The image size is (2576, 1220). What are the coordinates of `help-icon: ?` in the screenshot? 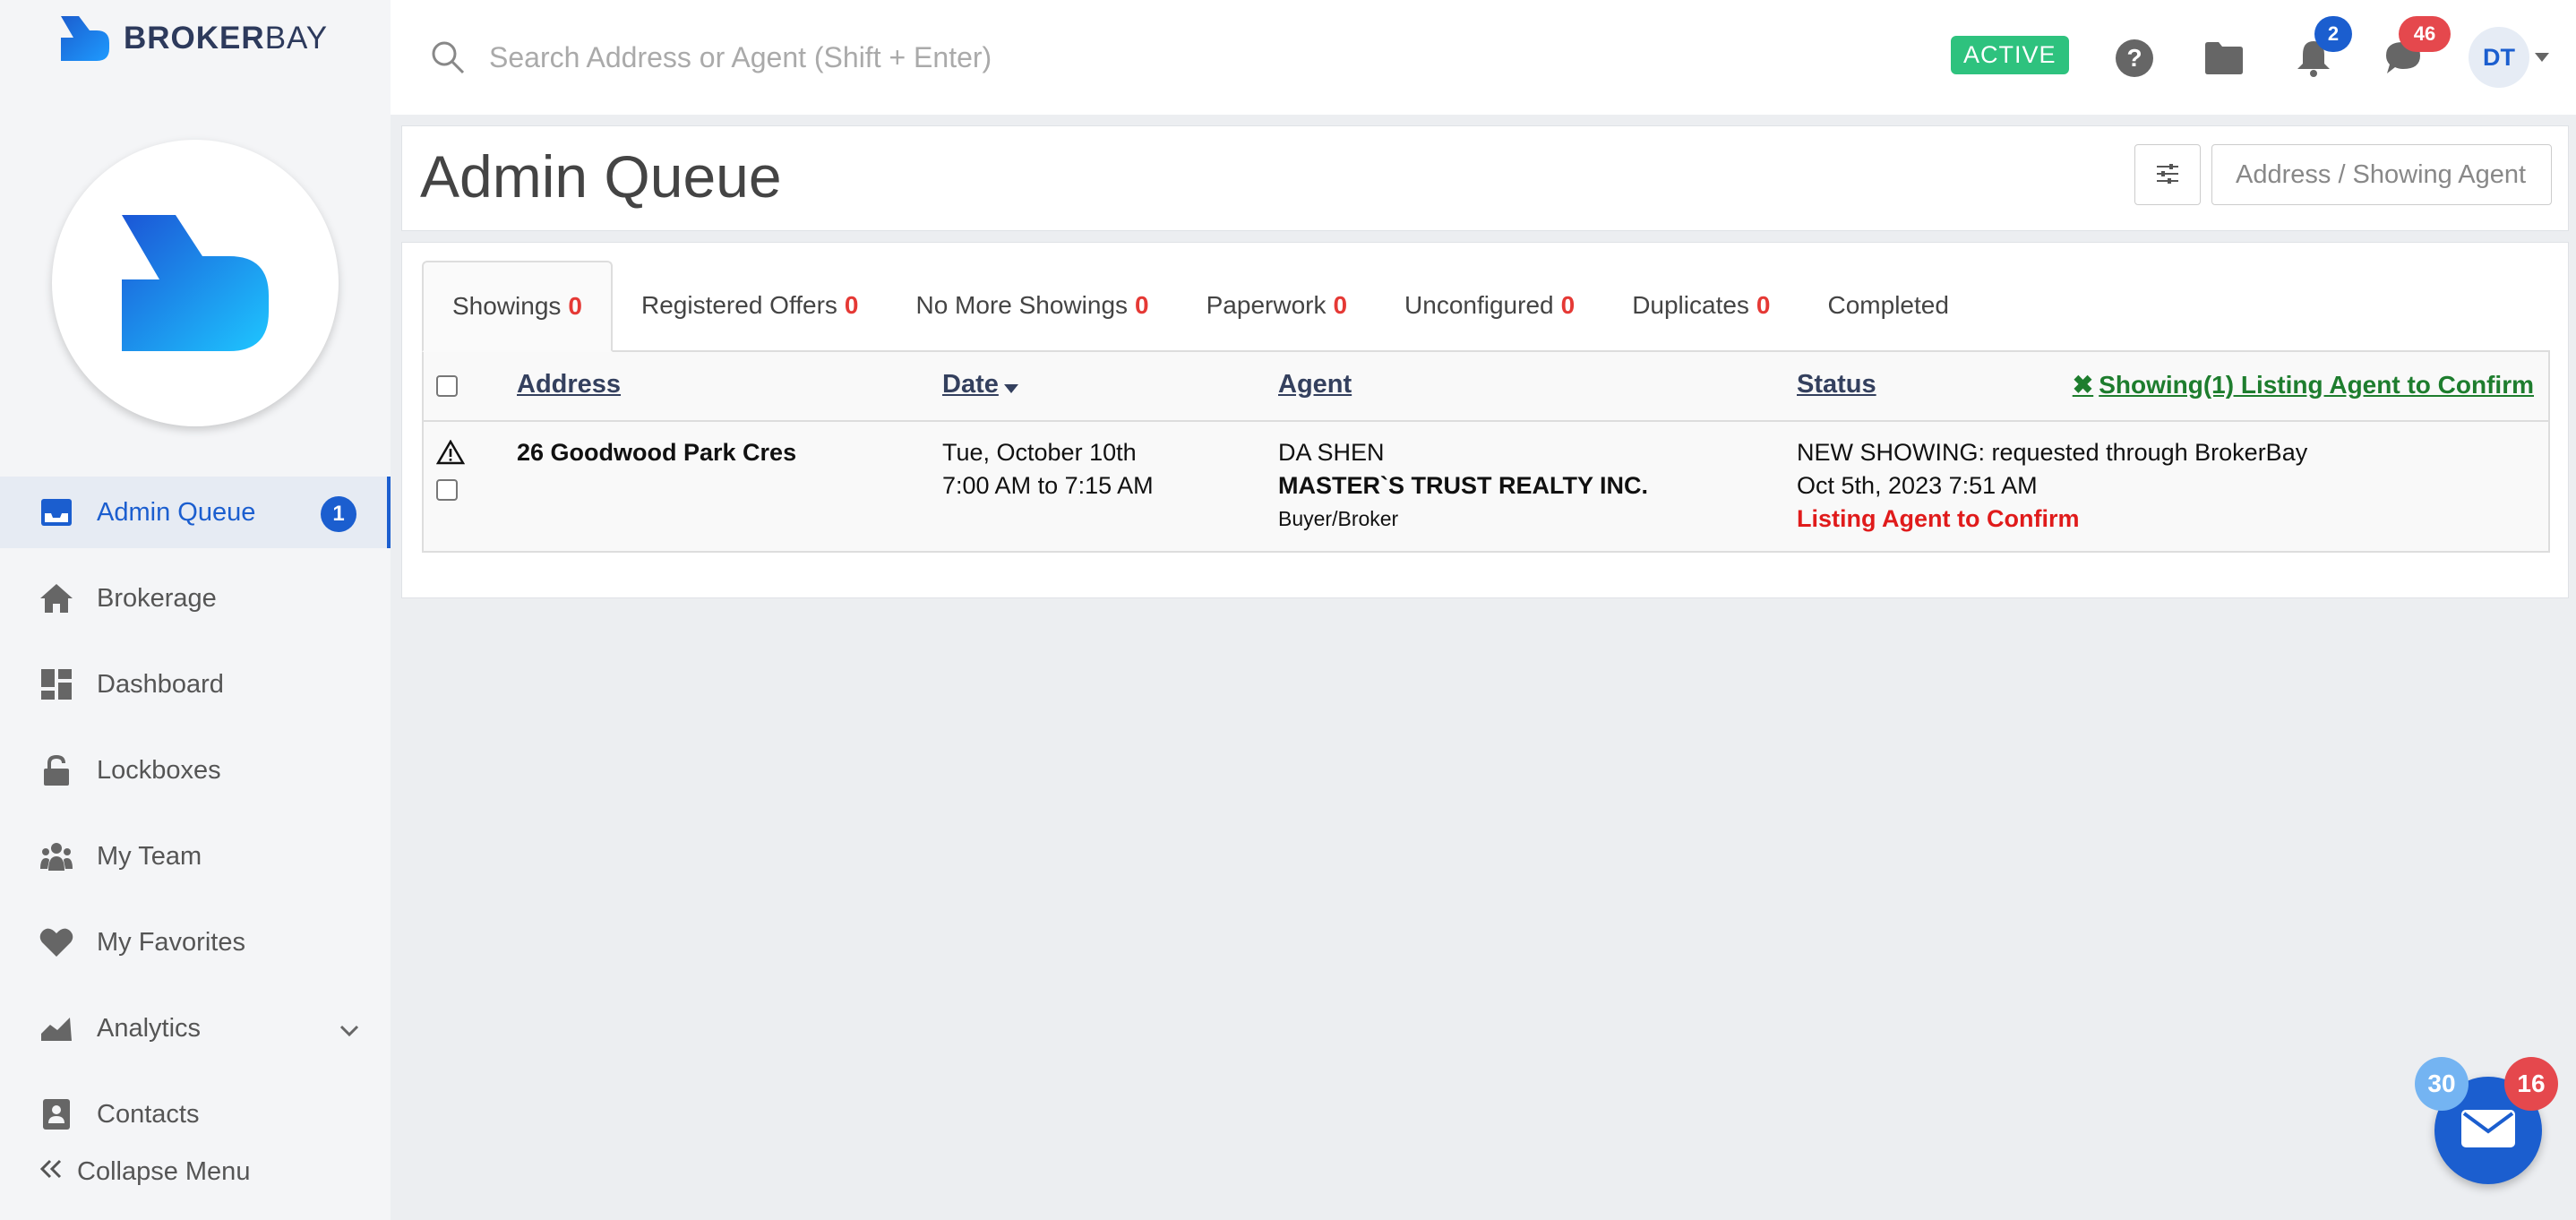 It's located at (2134, 59).